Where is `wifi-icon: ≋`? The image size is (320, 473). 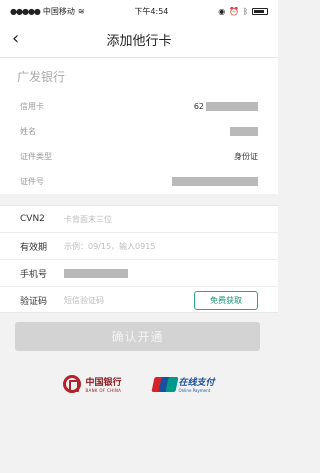
wifi-icon: ≋ is located at coordinates (81, 11).